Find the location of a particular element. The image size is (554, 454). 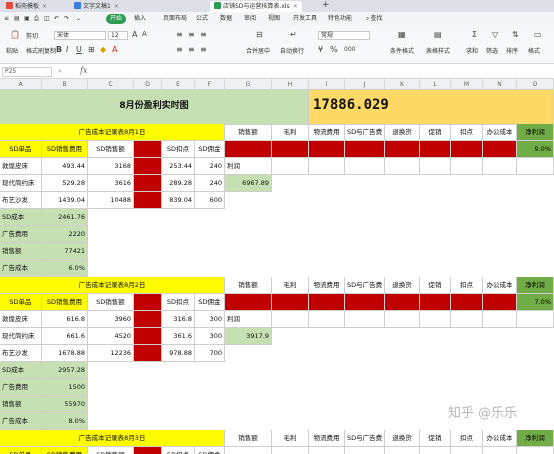

column-title is located at coordinates (148, 302).